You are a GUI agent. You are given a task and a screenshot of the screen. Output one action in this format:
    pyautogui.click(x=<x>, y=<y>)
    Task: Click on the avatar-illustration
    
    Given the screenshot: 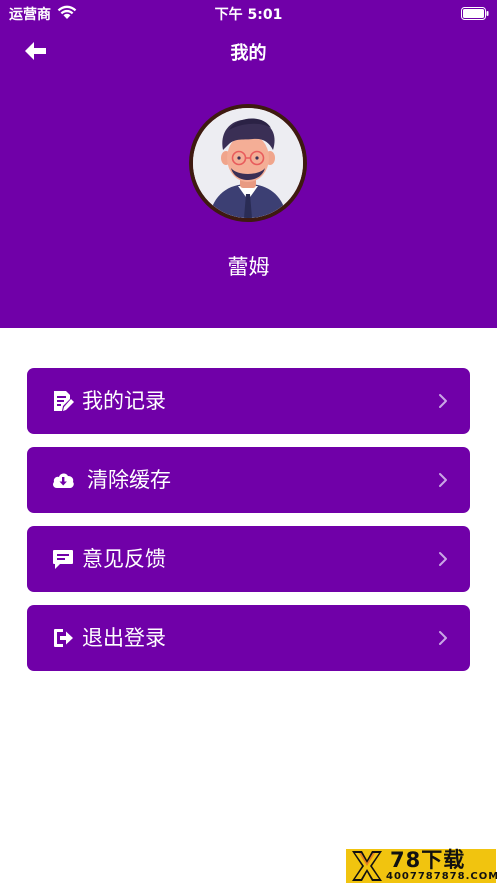 What is the action you would take?
    pyautogui.click(x=248, y=163)
    